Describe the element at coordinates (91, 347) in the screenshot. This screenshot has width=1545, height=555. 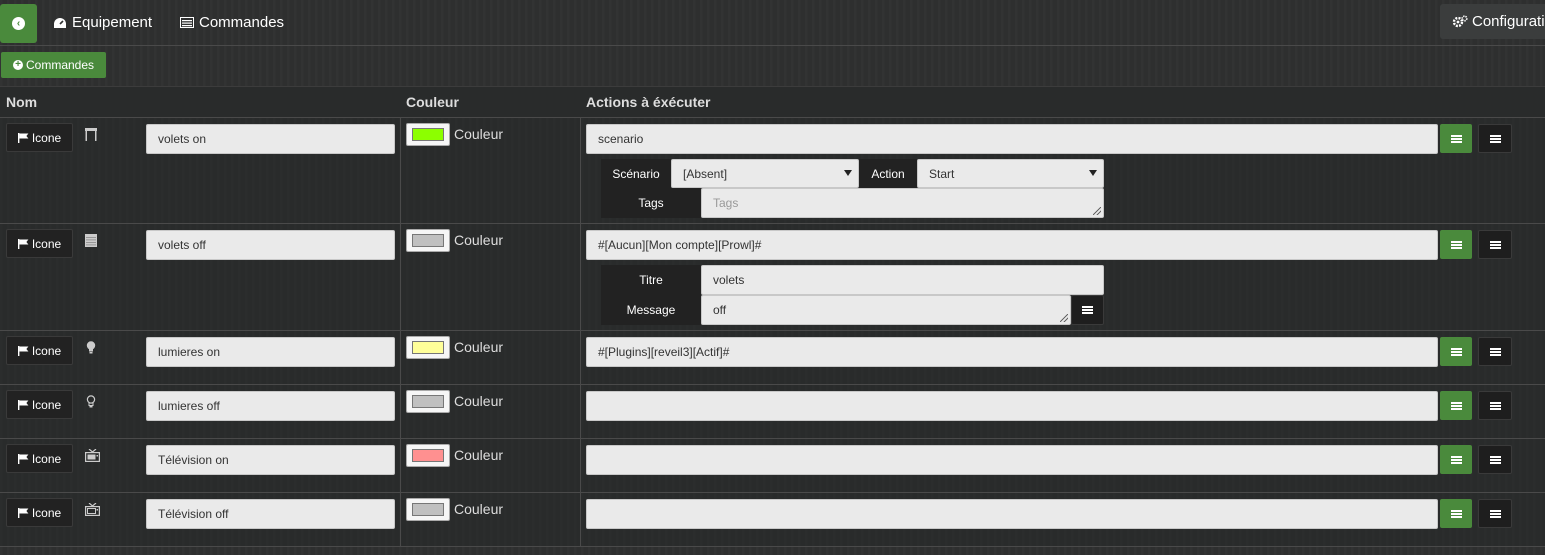
I see `lightbulb-on-icon` at that location.